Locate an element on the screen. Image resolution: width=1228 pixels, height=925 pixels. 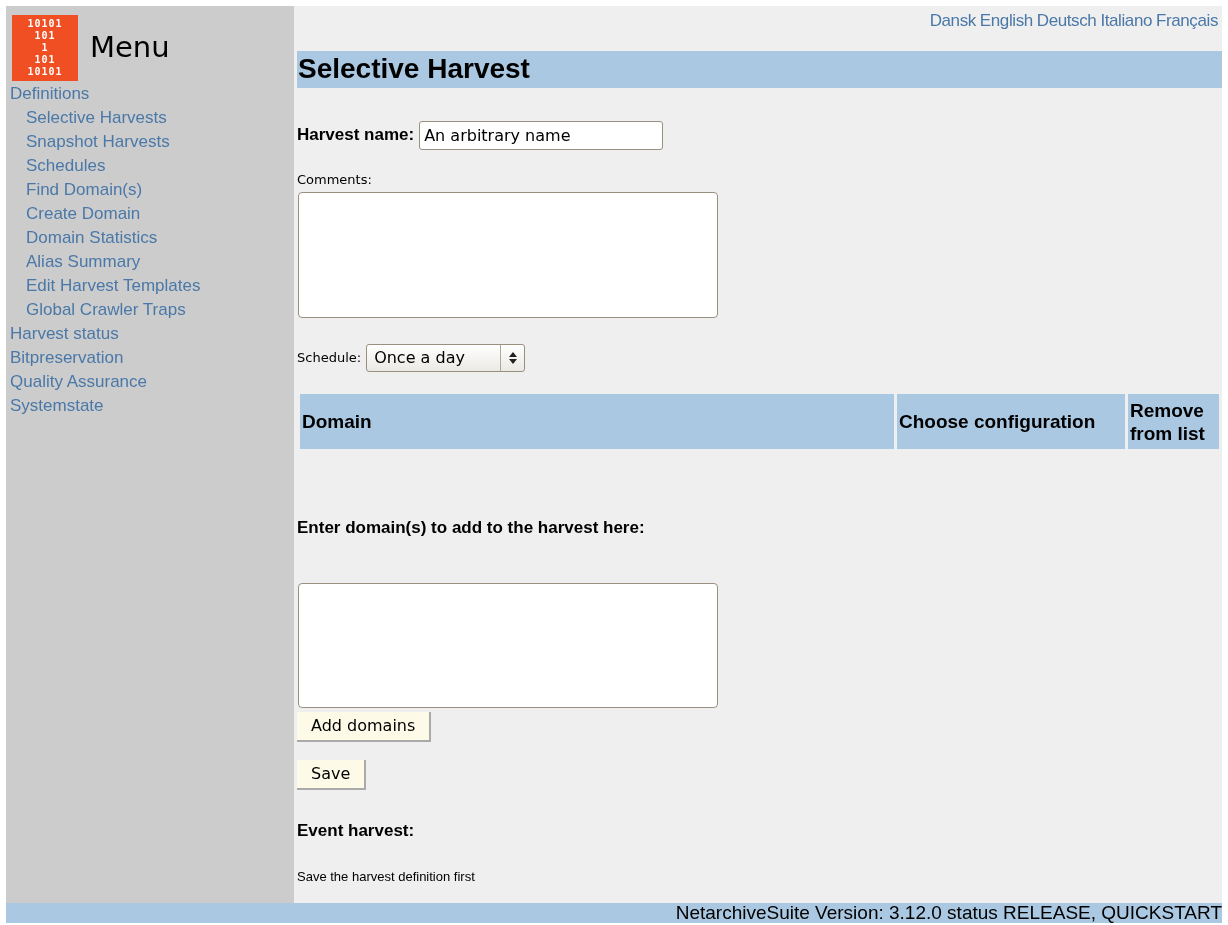
column-header: Domain is located at coordinates (597, 421).